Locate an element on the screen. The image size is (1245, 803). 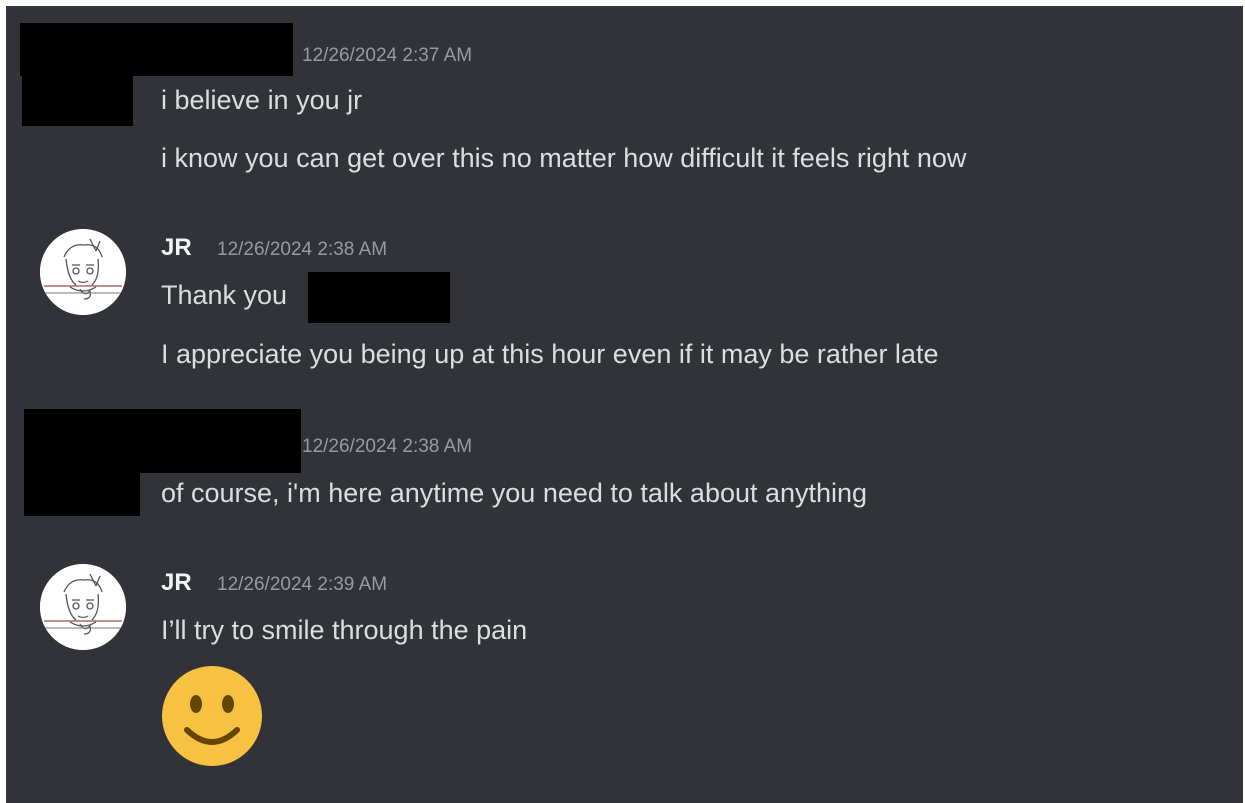
message-timestamp: 12/26/2024 2:39 AM is located at coordinates (302, 584).